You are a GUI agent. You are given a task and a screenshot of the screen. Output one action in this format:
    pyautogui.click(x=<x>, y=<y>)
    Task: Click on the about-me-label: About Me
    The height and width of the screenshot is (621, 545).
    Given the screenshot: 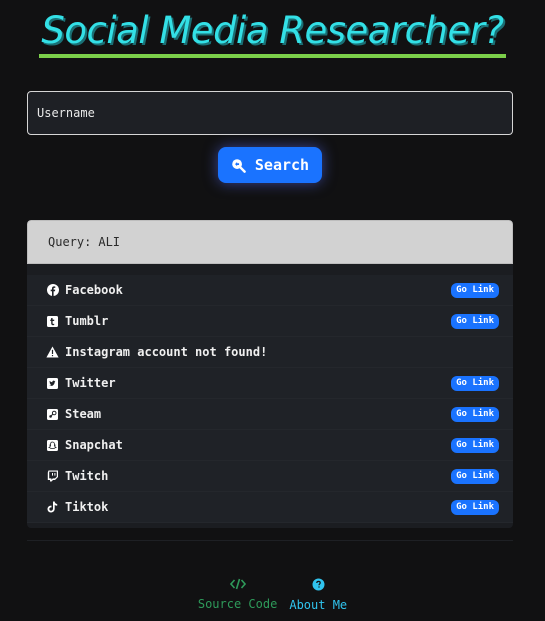 What is the action you would take?
    pyautogui.click(x=318, y=605)
    